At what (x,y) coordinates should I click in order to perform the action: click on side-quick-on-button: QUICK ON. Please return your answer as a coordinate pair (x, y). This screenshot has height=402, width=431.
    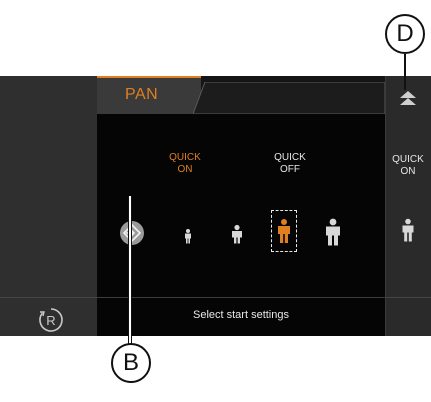
    Looking at the image, I should click on (404, 166).